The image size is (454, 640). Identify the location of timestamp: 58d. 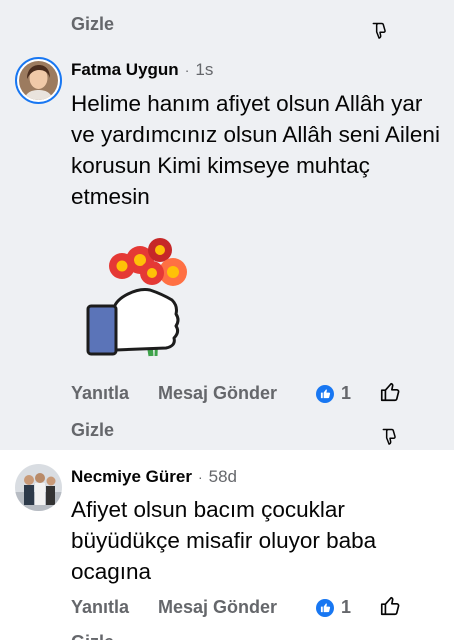
(223, 477).